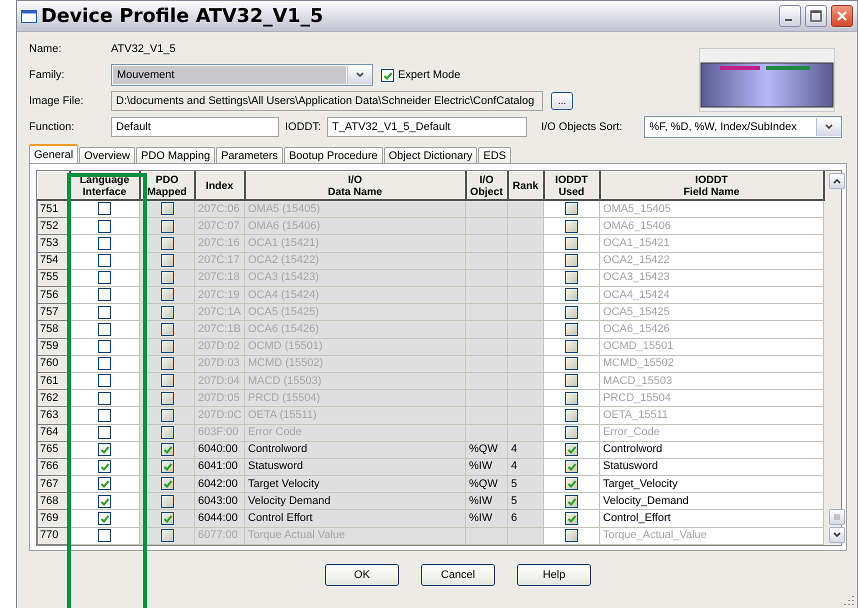 This screenshot has width=858, height=608. Describe the element at coordinates (526, 186) in the screenshot. I see `column-header: Rank` at that location.